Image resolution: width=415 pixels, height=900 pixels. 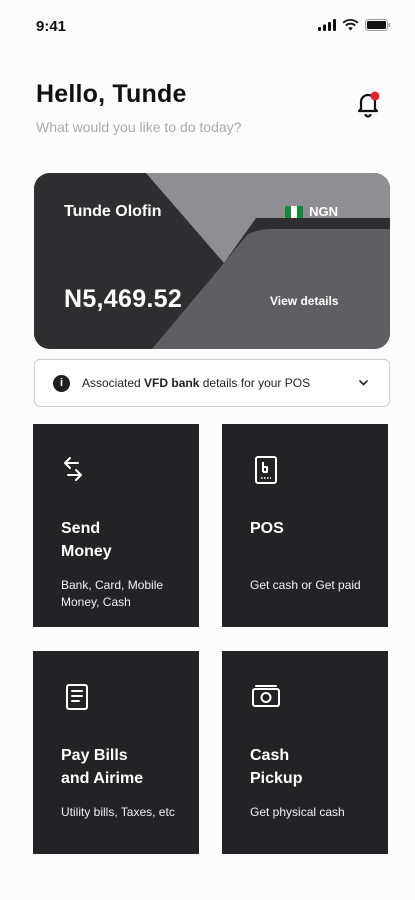 I want to click on currency-code: NGN, so click(x=323, y=211).